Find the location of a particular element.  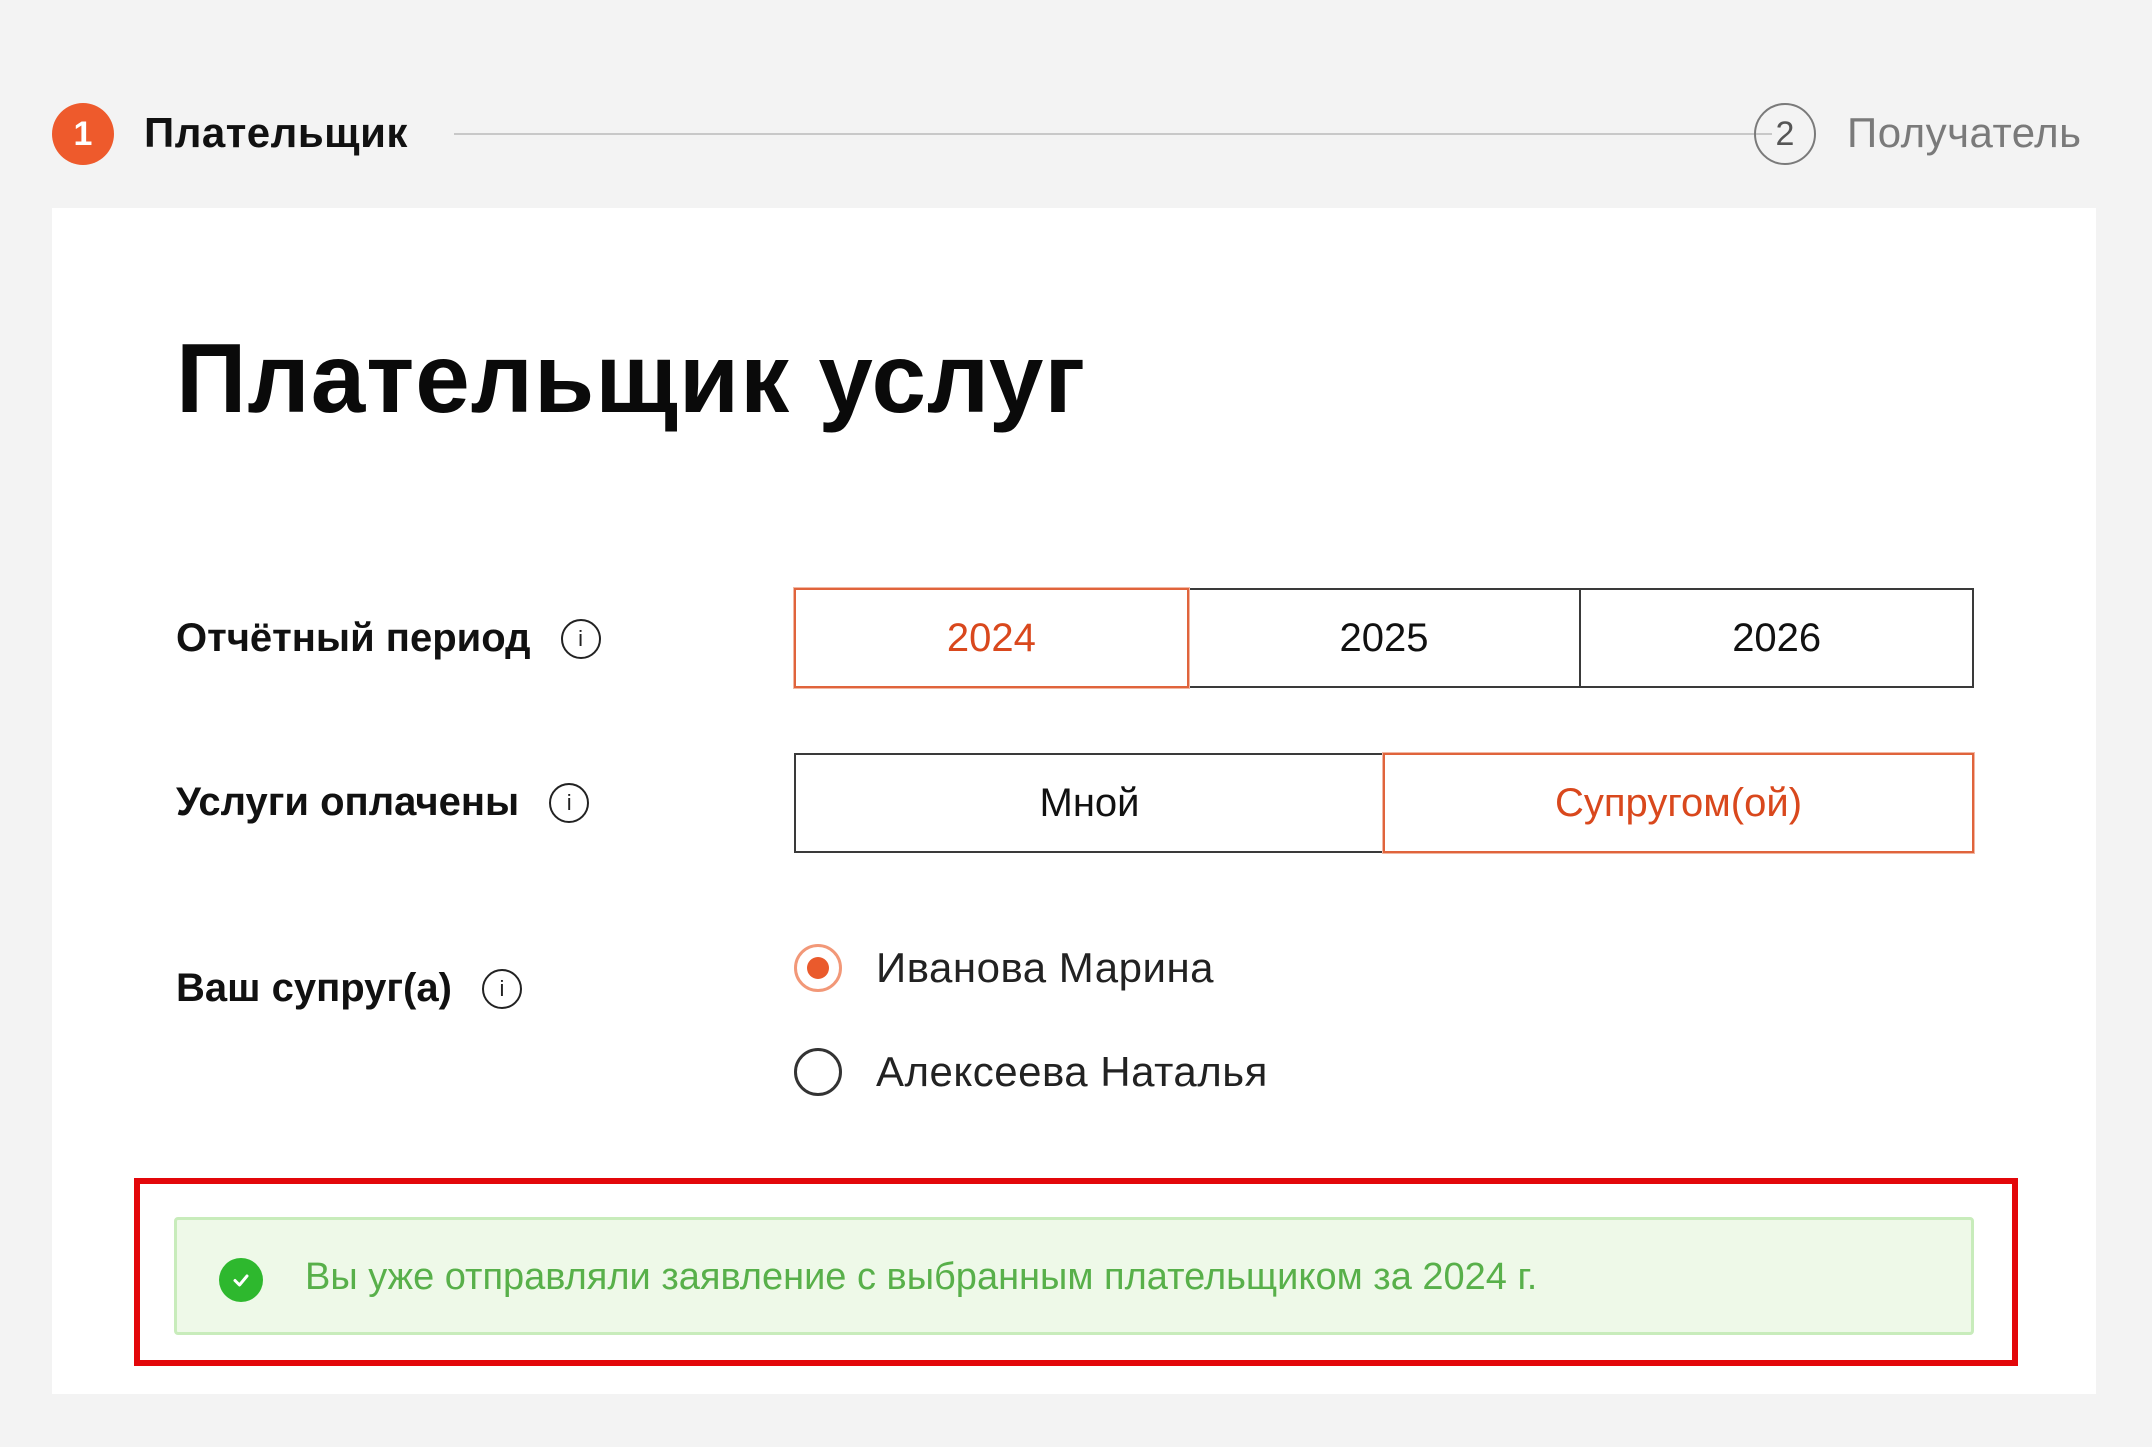

stepper: 1 Плательщик 2 Получатель is located at coordinates (1076, 134).